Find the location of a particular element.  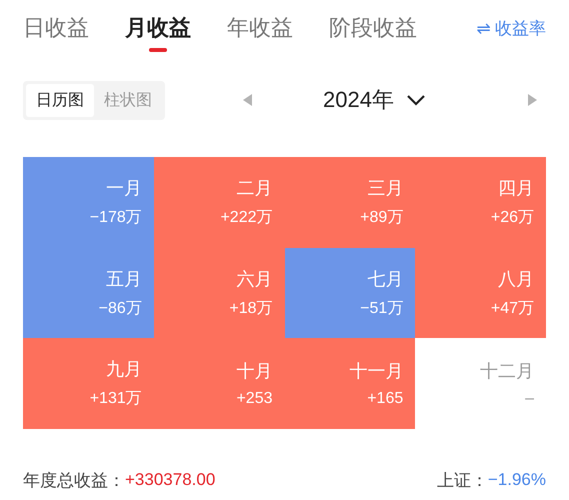

tab-indicator is located at coordinates (158, 50).